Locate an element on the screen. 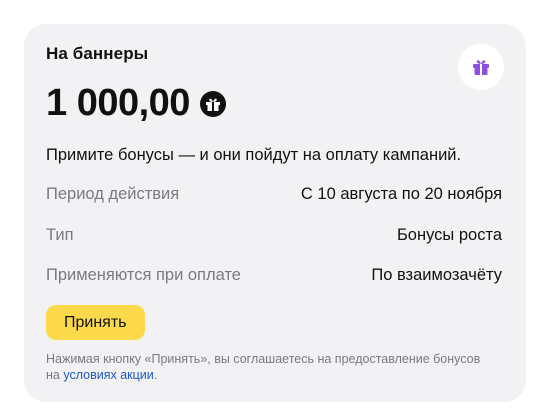 Image resolution: width=550 pixels, height=420 pixels. info-row-type: Тип Бонусы роста is located at coordinates (274, 235).